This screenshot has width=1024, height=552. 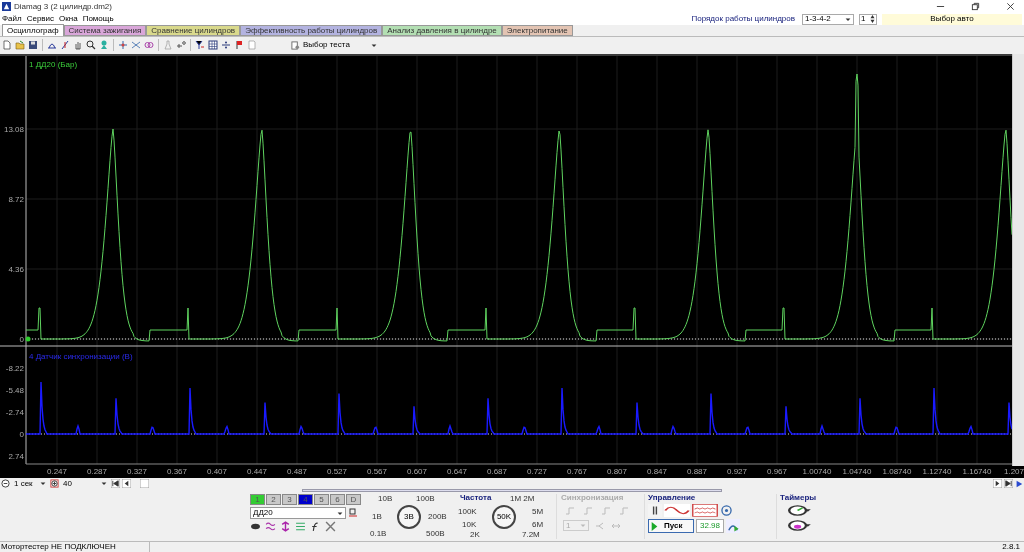 What do you see at coordinates (98, 19) in the screenshot?
I see `menu-item: Помощь` at bounding box center [98, 19].